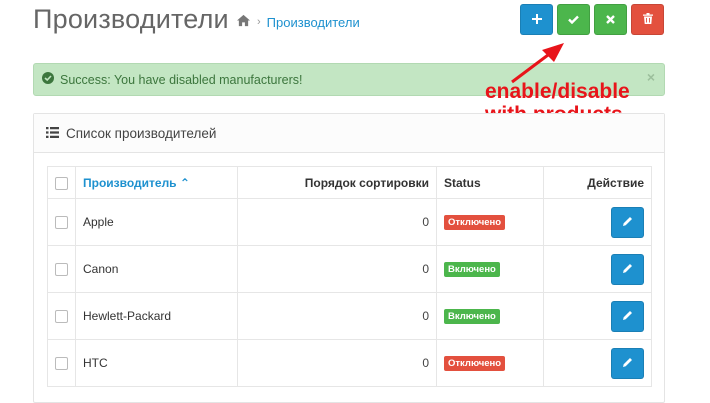 The image size is (710, 403). Describe the element at coordinates (156, 222) in the screenshot. I see `manufacturer-name: Apple` at that location.